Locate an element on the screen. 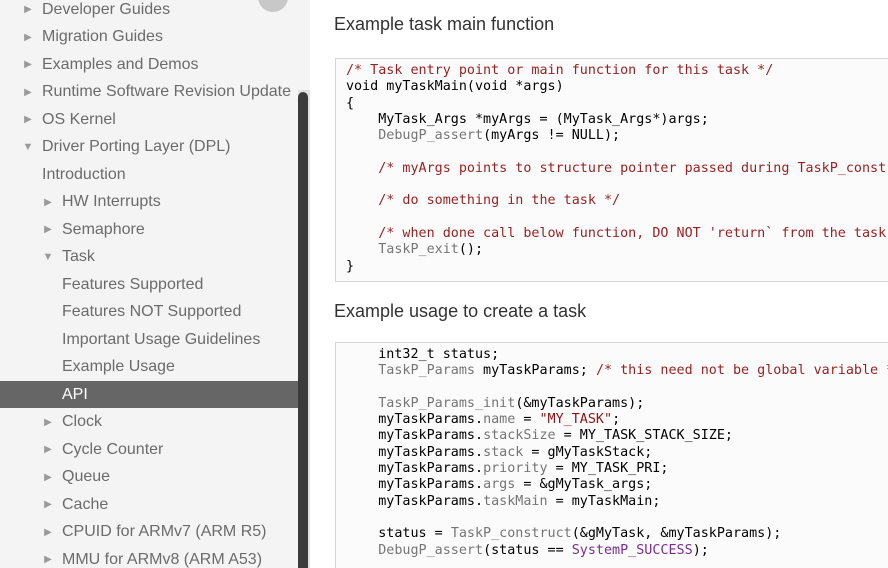 The image size is (888, 568). sidebar-item-label: Example Usage is located at coordinates (118, 366).